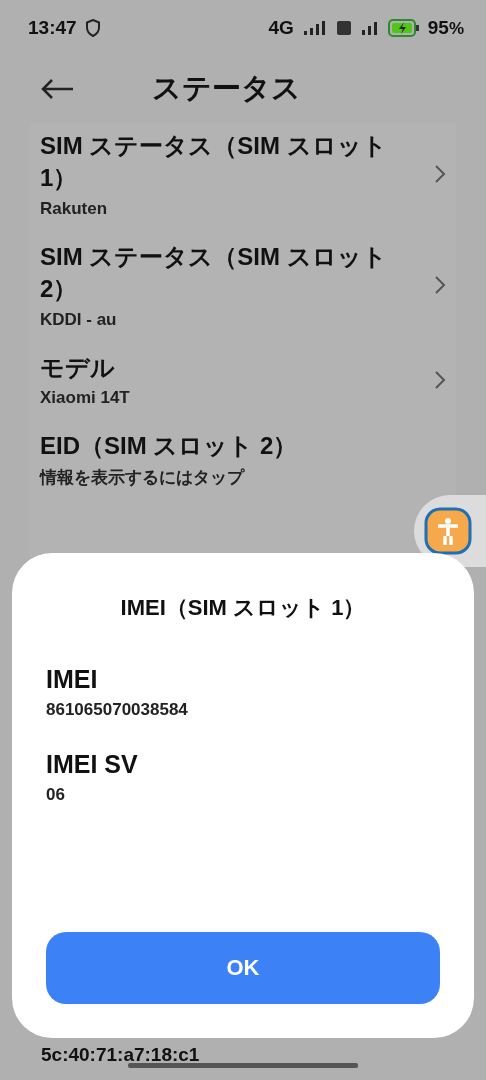 The width and height of the screenshot is (486, 1080). Describe the element at coordinates (445, 28) in the screenshot. I see `battery-percent: 95%` at that location.